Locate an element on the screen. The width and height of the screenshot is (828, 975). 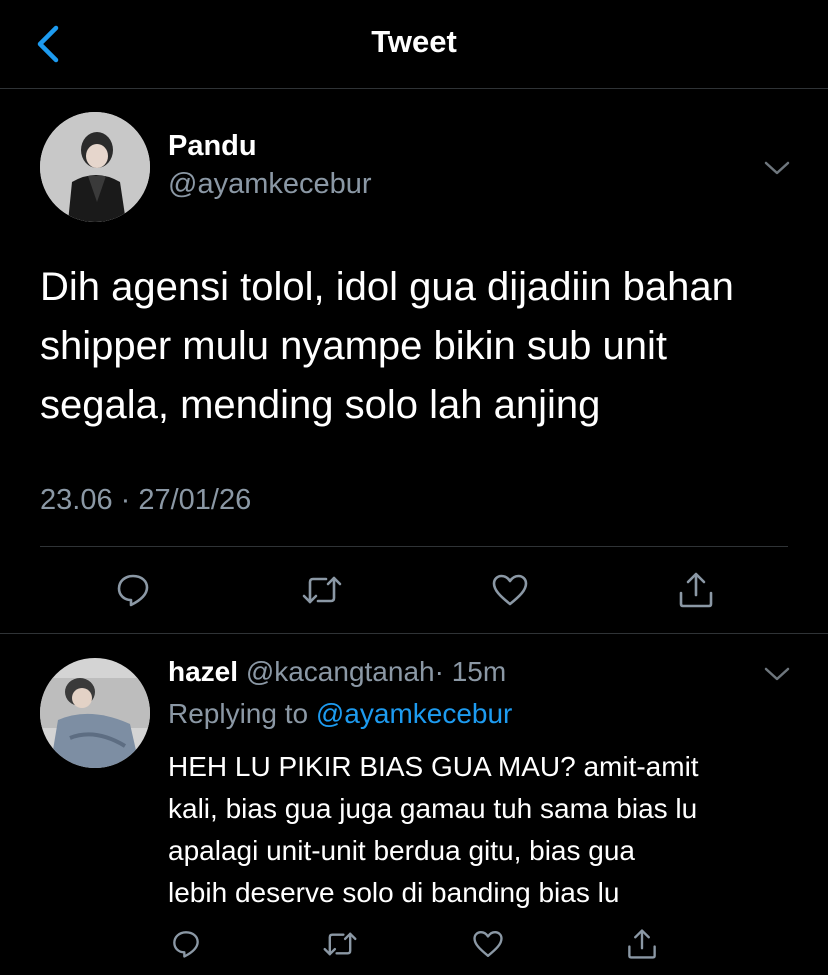
tweet-text-line: segala, mending solo lah anjing is located at coordinates (320, 405).